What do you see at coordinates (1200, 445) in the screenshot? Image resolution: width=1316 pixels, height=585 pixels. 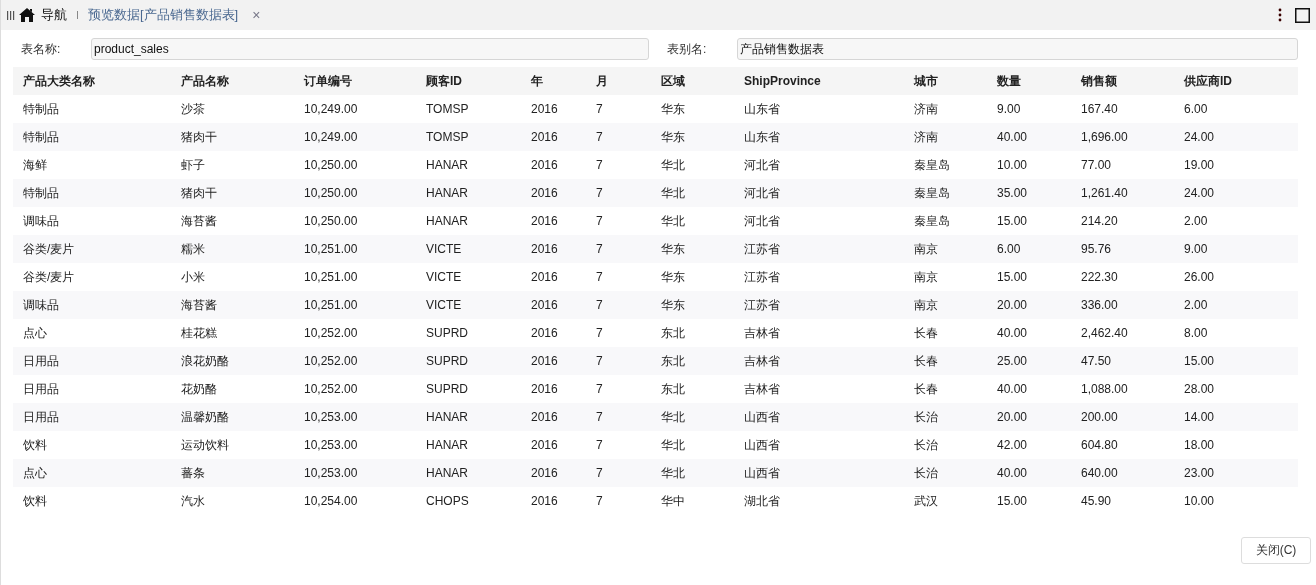 I see `table-cell-text: 18.00` at bounding box center [1200, 445].